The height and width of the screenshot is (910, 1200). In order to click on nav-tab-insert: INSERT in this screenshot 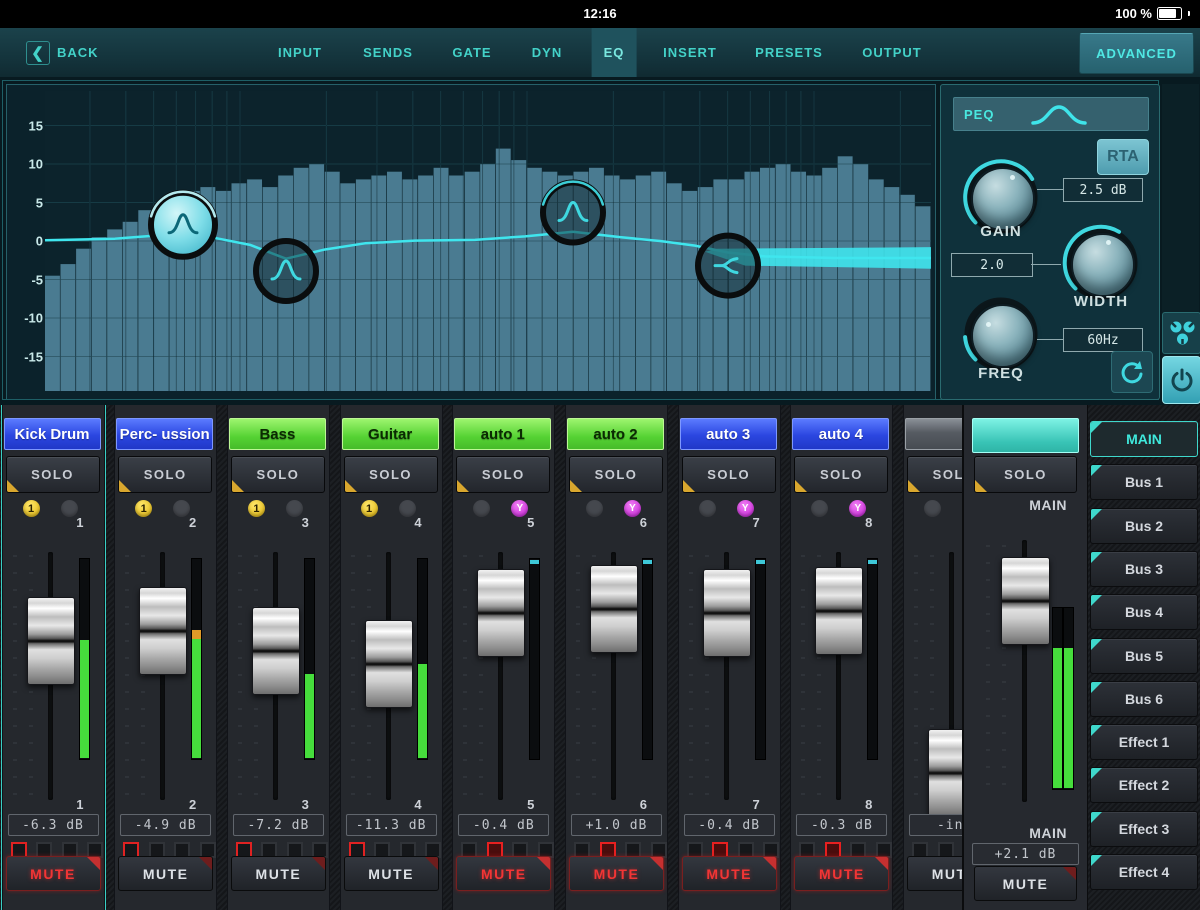, I will do `click(690, 52)`.